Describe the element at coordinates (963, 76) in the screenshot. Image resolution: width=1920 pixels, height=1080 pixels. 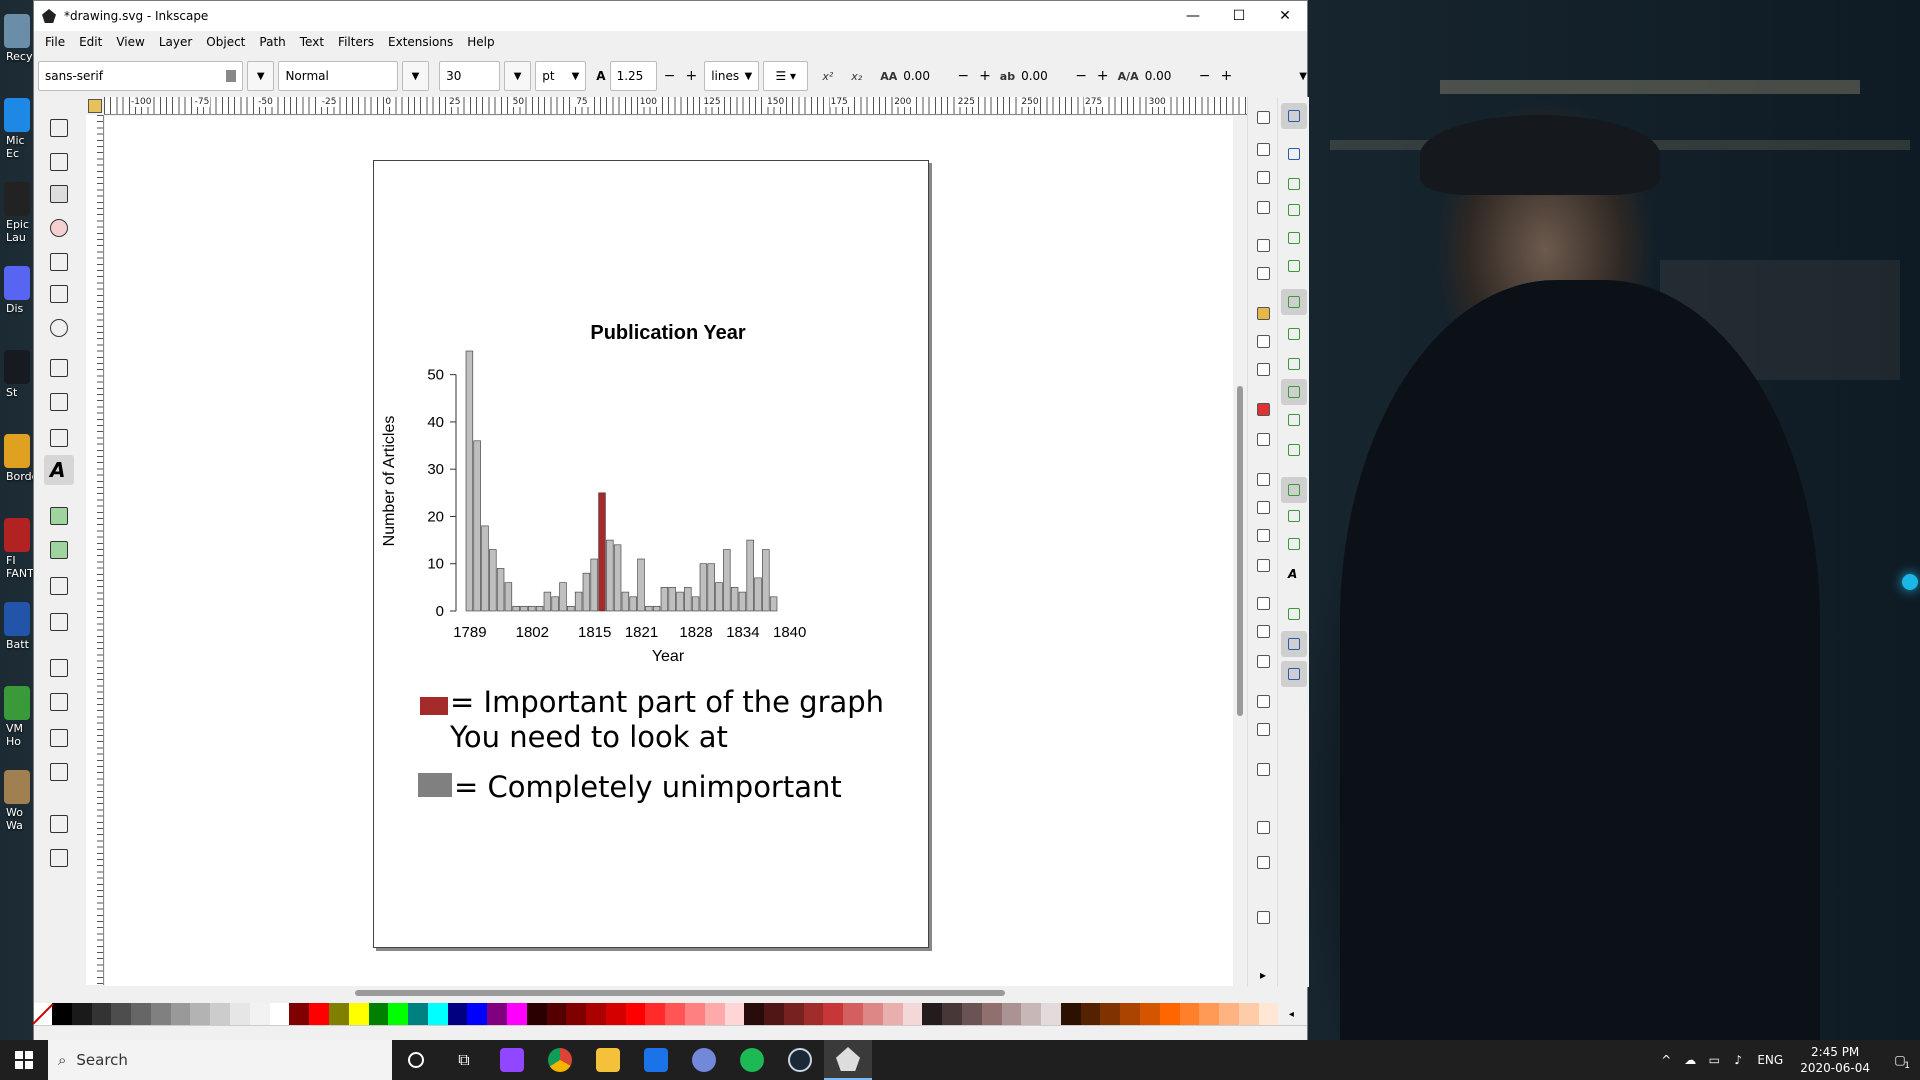
I see `letter-spacing-minus-button: −` at that location.